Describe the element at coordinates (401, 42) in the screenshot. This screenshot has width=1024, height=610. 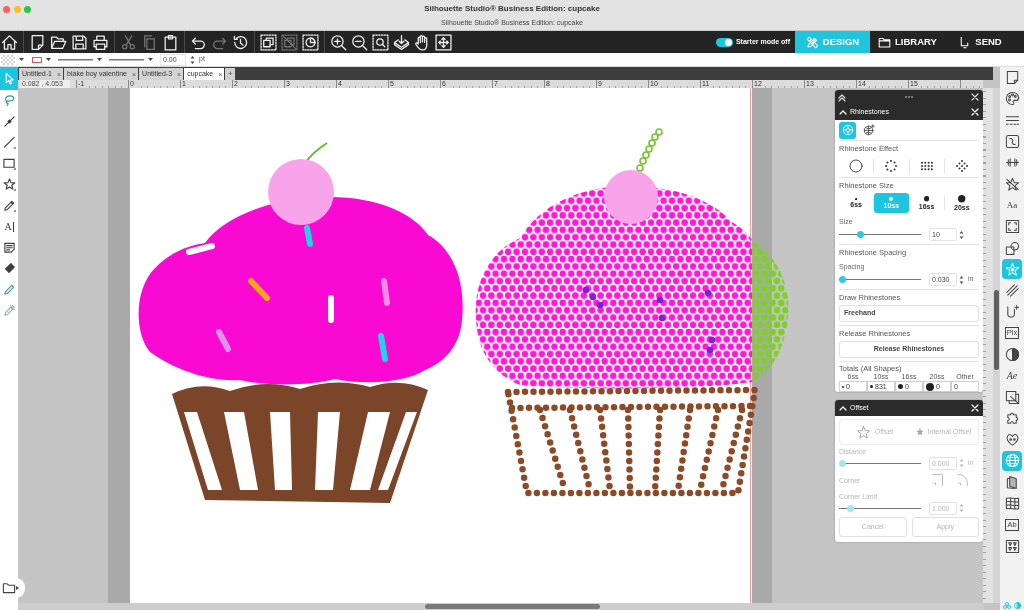
I see `tray-arrow-icon` at that location.